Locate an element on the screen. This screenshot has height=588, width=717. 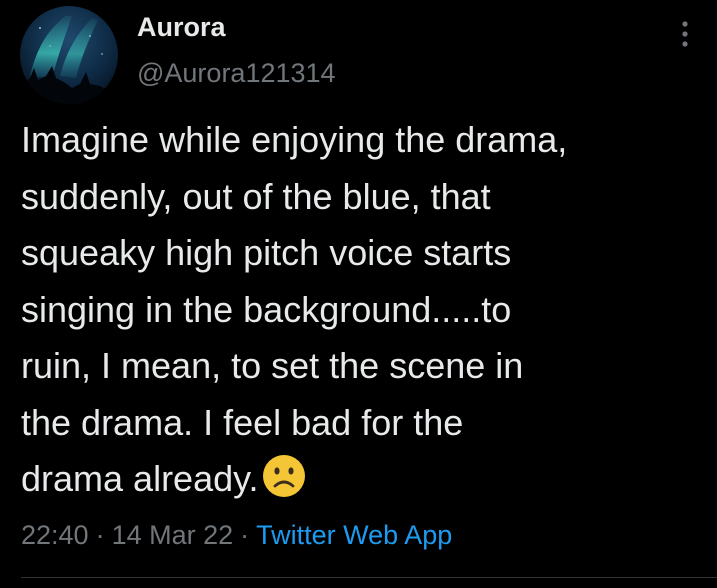
user-handle: @Aurora121314 is located at coordinates (236, 73).